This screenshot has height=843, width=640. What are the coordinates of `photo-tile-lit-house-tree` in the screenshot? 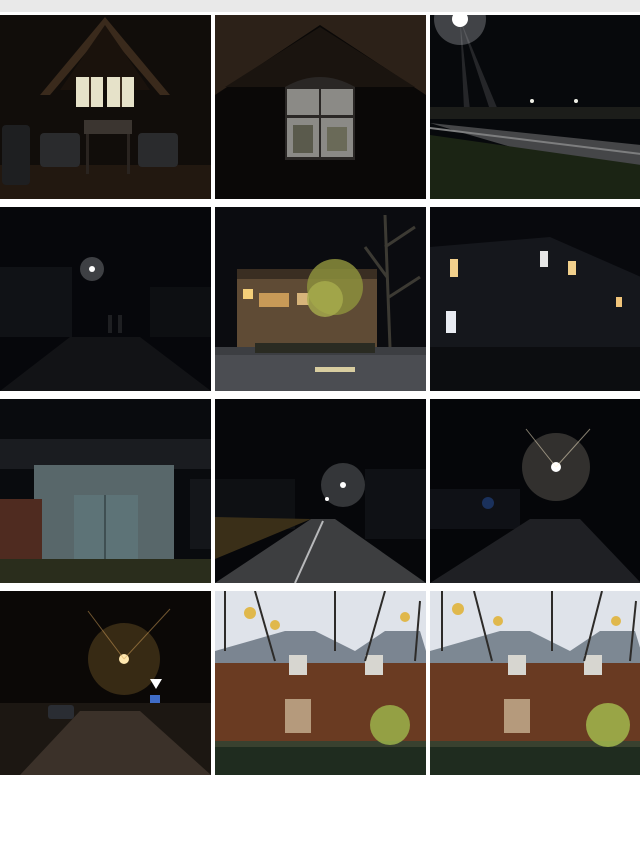 It's located at (320, 299).